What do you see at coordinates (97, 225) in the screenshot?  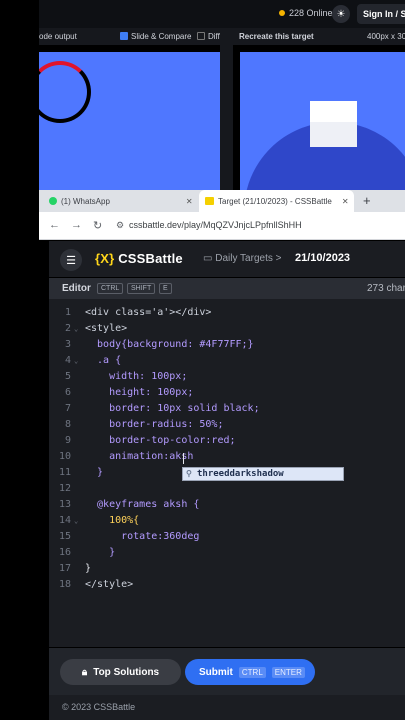 I see `reload-icon: ↻` at bounding box center [97, 225].